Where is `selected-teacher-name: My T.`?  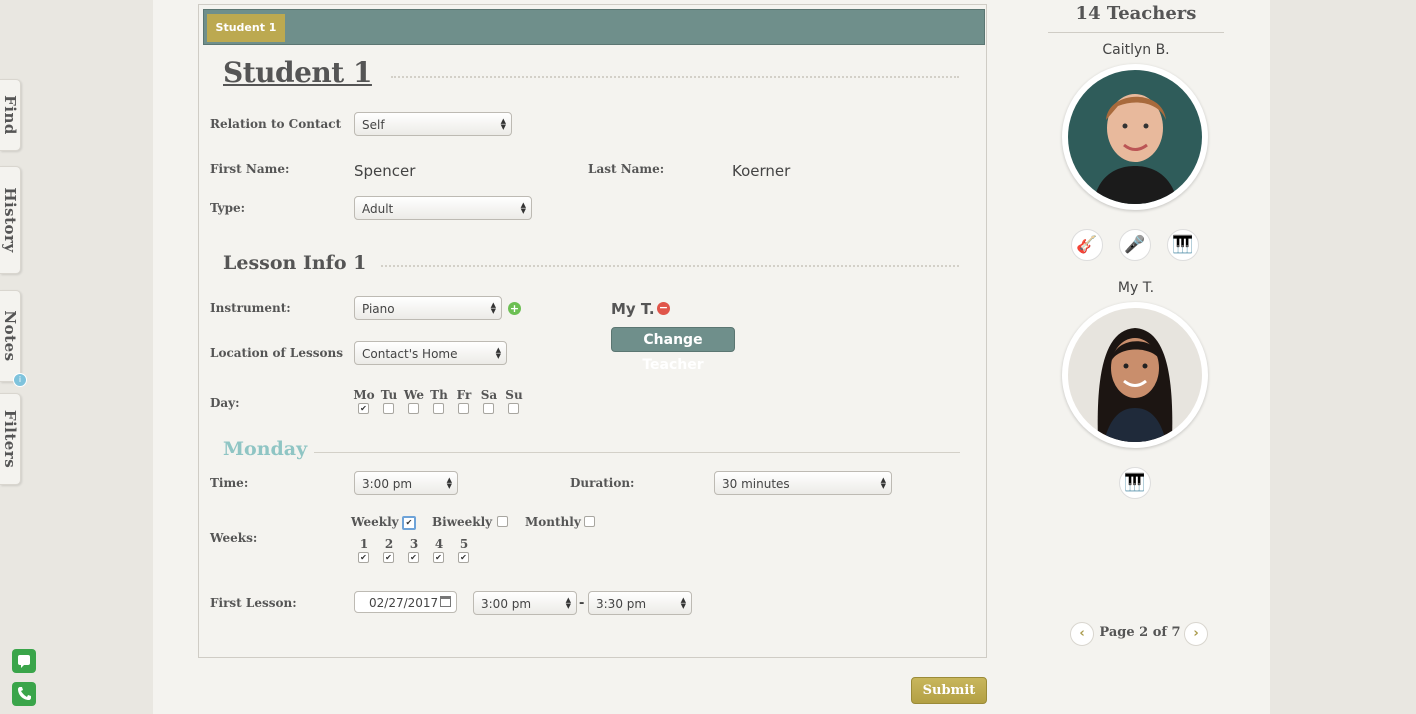
selected-teacher-name: My T. is located at coordinates (633, 309).